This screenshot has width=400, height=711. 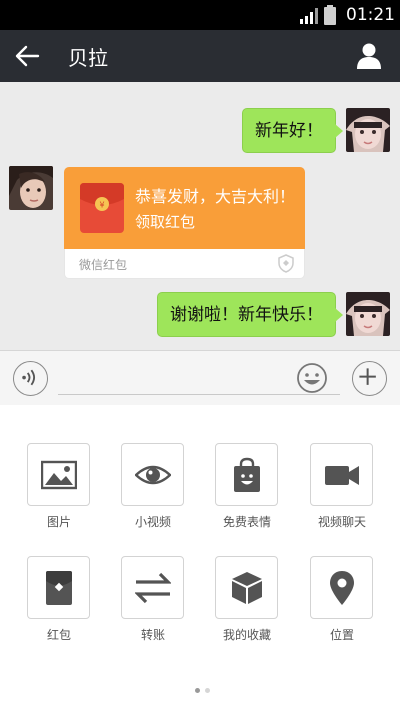 I want to click on battery-icon, so click(x=330, y=15).